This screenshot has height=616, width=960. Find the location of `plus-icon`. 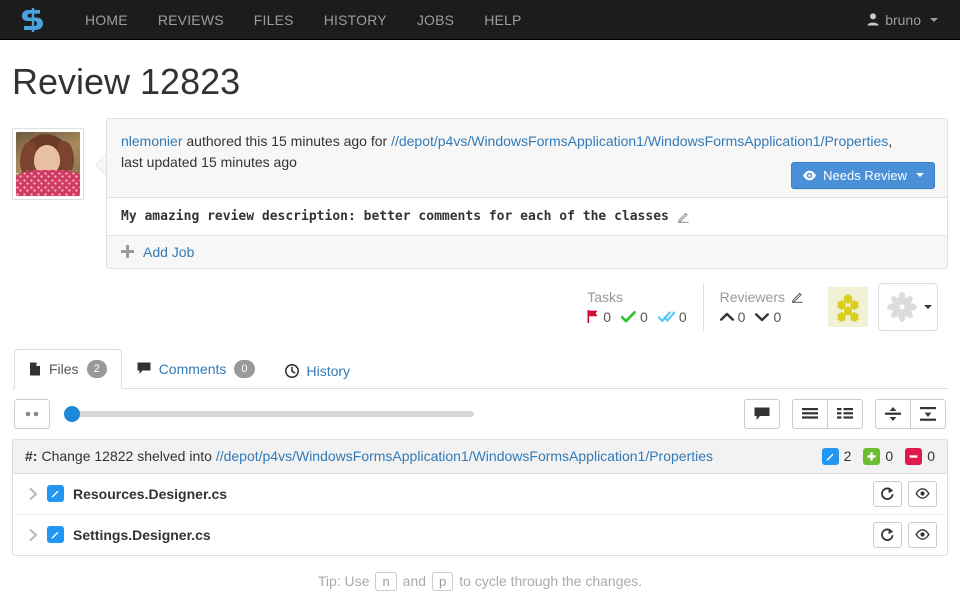

plus-icon is located at coordinates (127, 252).